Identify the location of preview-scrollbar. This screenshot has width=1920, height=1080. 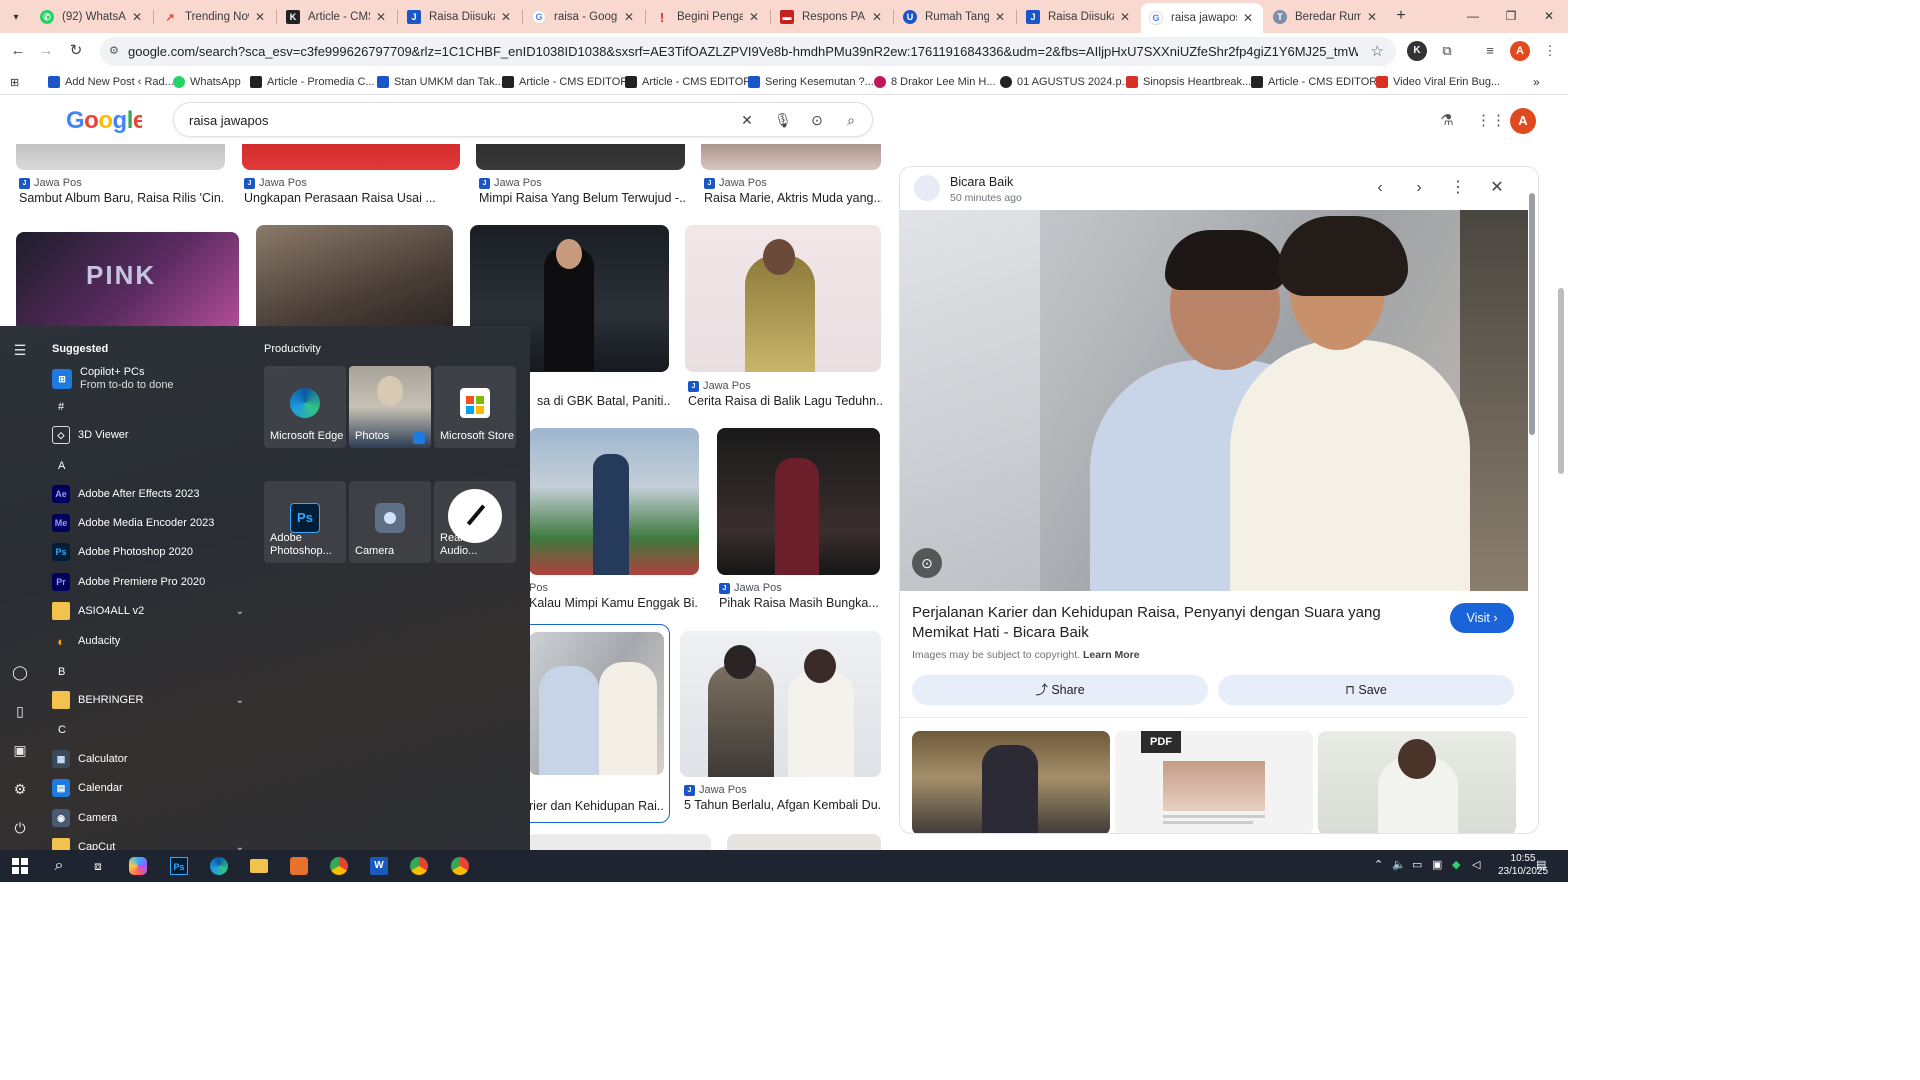
(1532, 506).